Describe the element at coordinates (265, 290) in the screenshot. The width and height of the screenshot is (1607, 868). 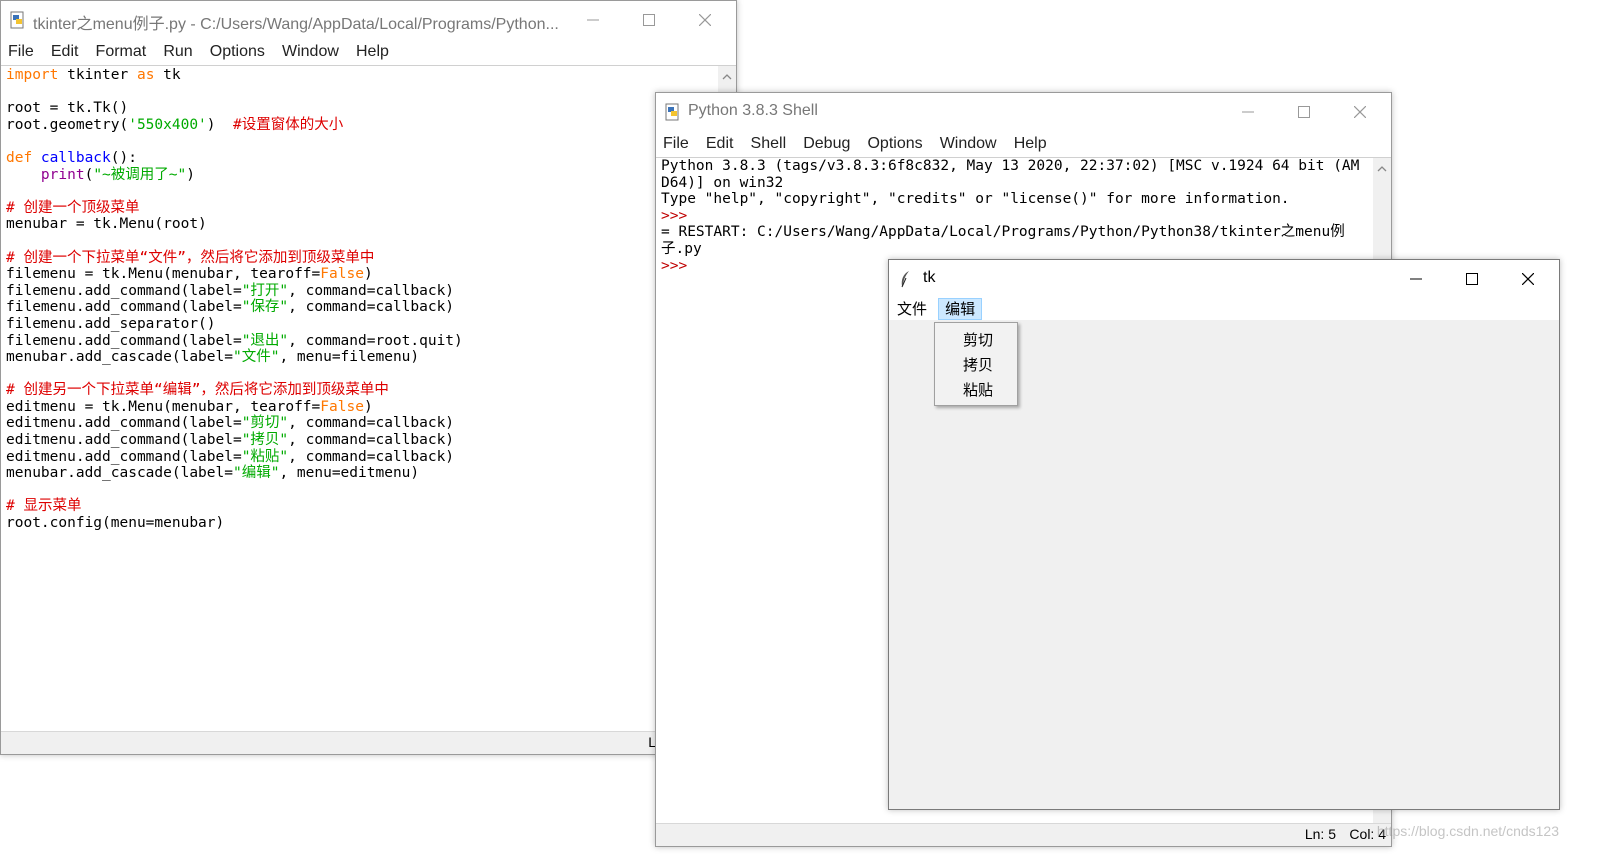
I see `code-string: "打开"` at that location.